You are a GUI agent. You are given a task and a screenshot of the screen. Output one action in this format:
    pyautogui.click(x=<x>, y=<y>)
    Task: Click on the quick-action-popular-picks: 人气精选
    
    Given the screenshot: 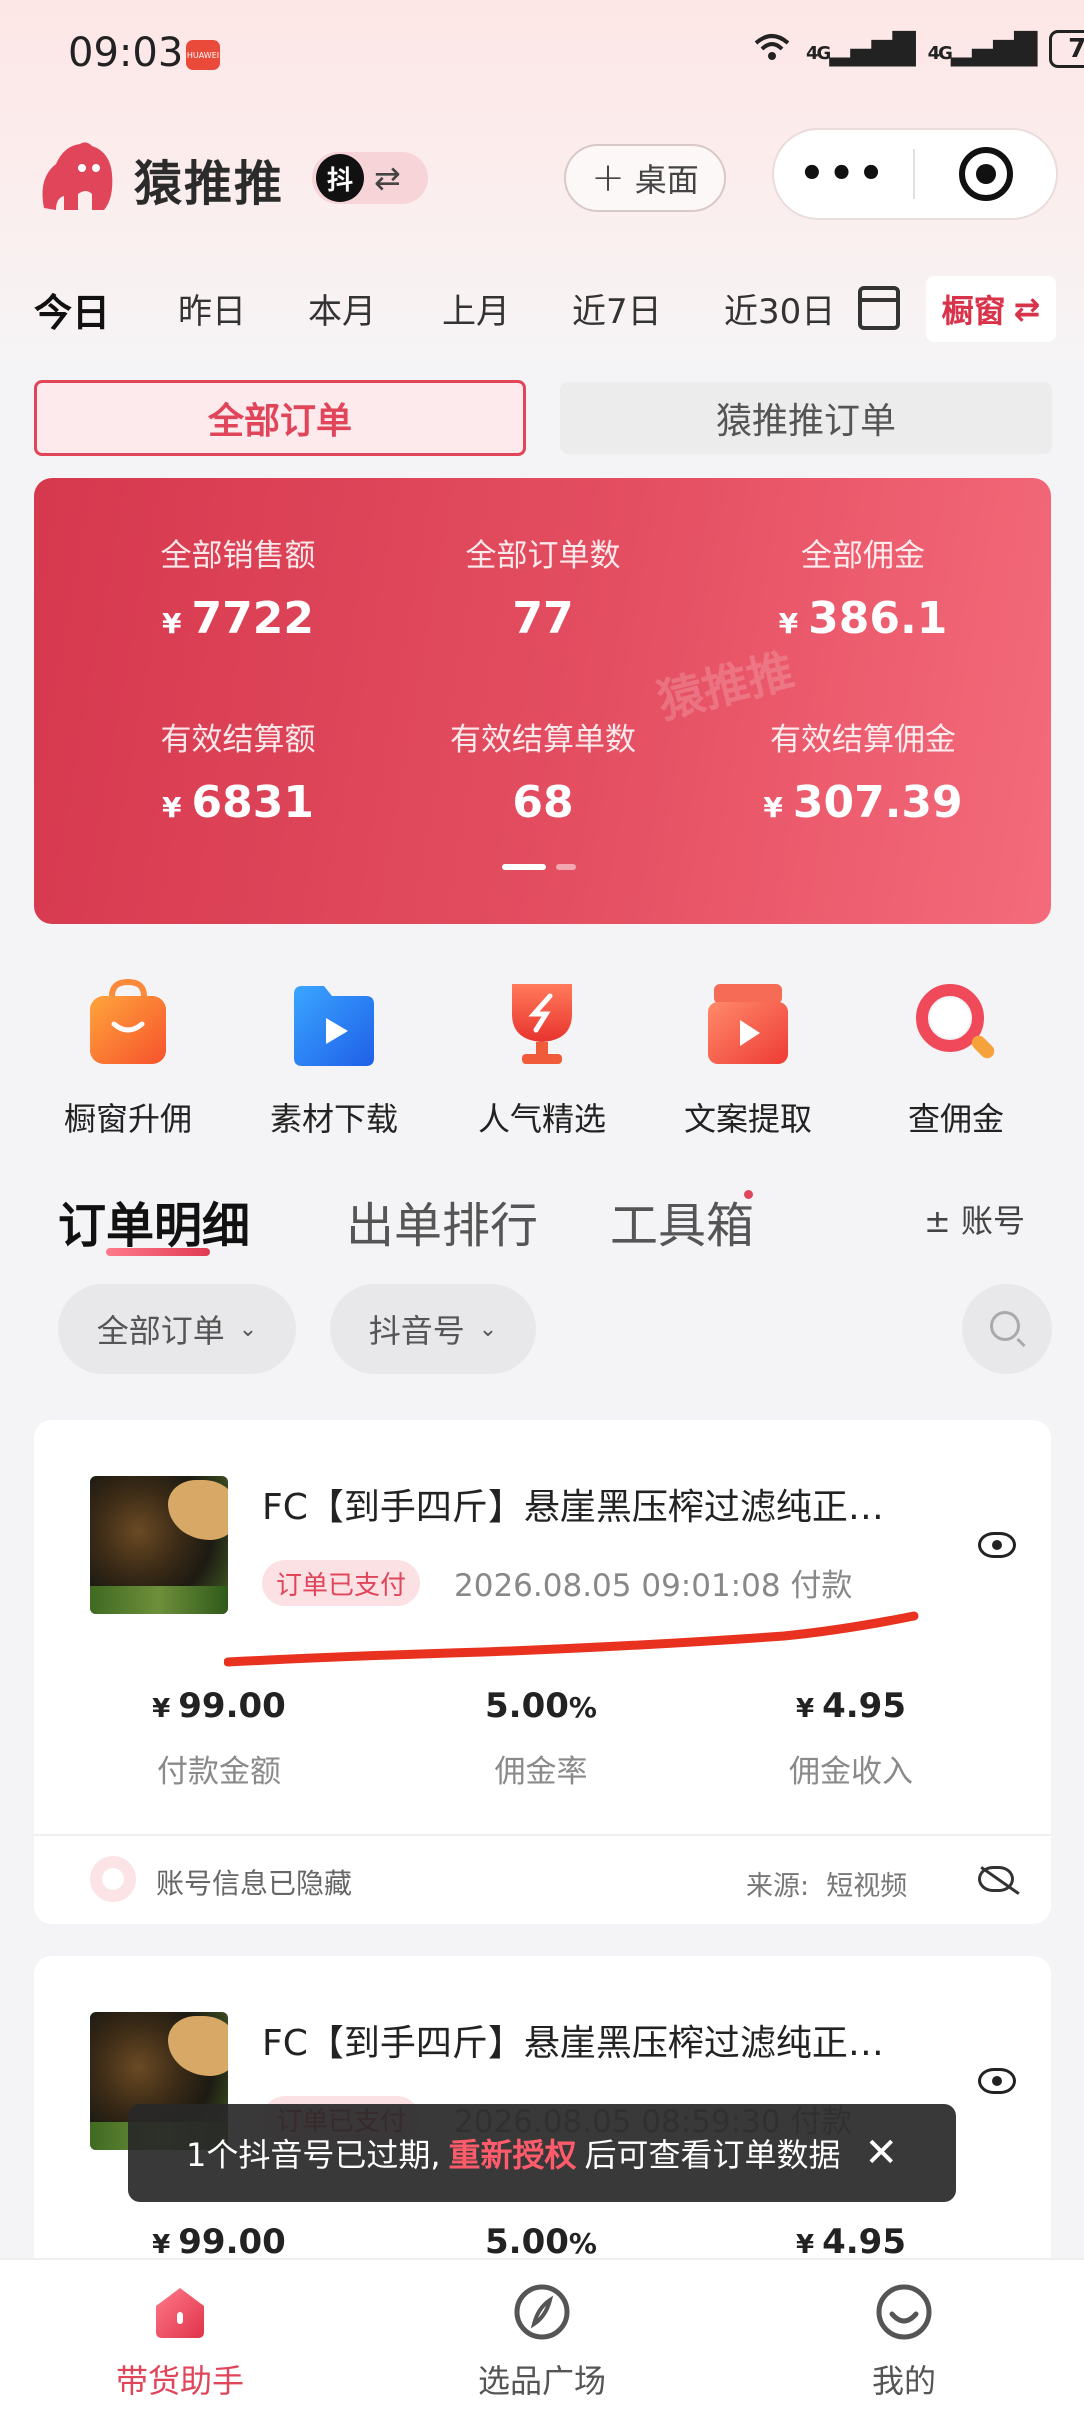 What is the action you would take?
    pyautogui.click(x=542, y=1059)
    